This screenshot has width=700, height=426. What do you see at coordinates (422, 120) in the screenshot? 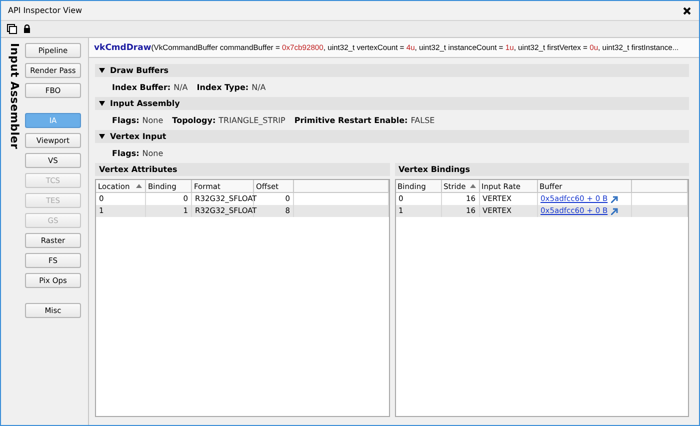
I see `field-value: FALSE` at bounding box center [422, 120].